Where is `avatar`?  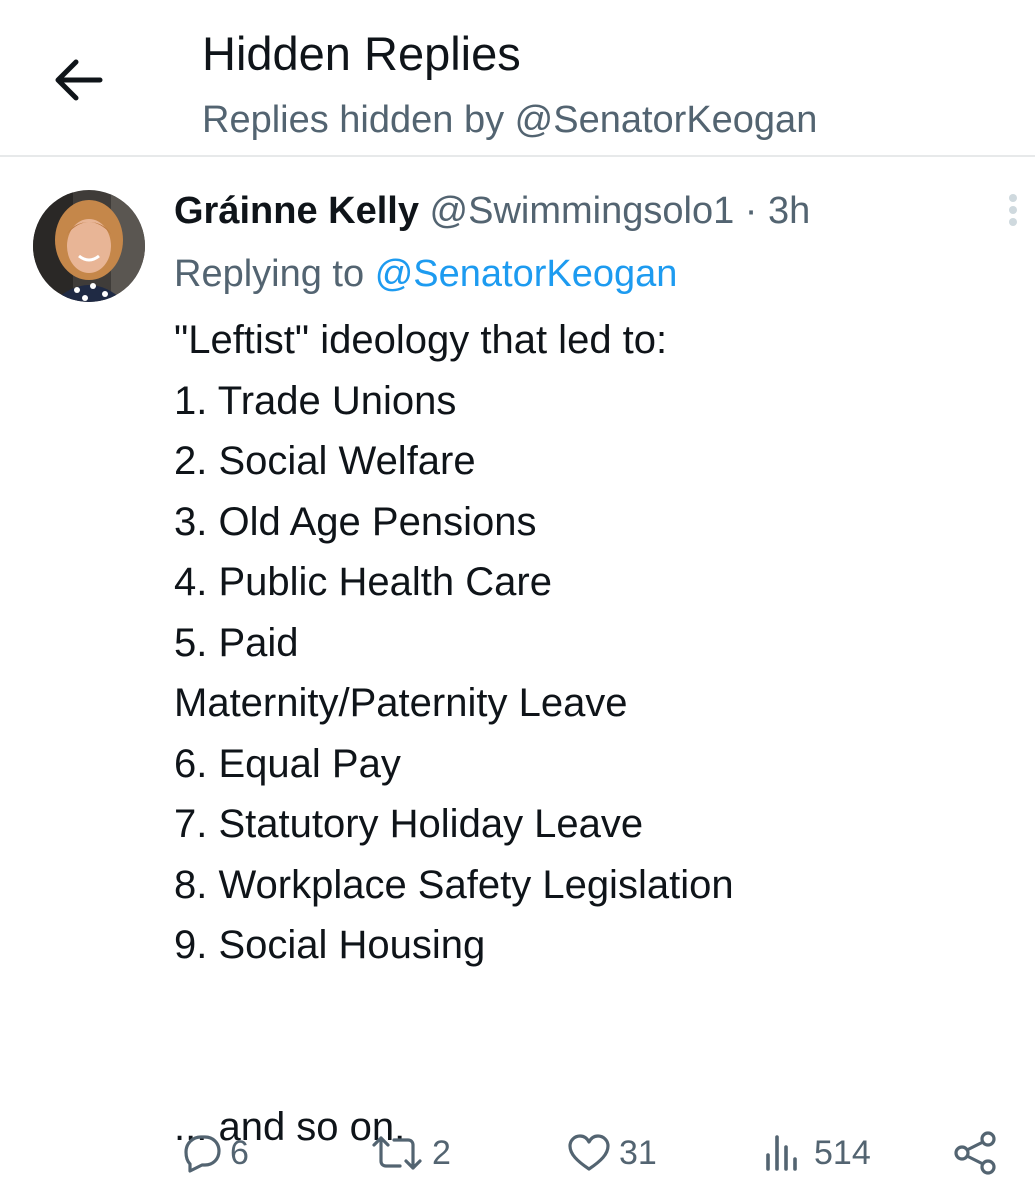 avatar is located at coordinates (89, 246).